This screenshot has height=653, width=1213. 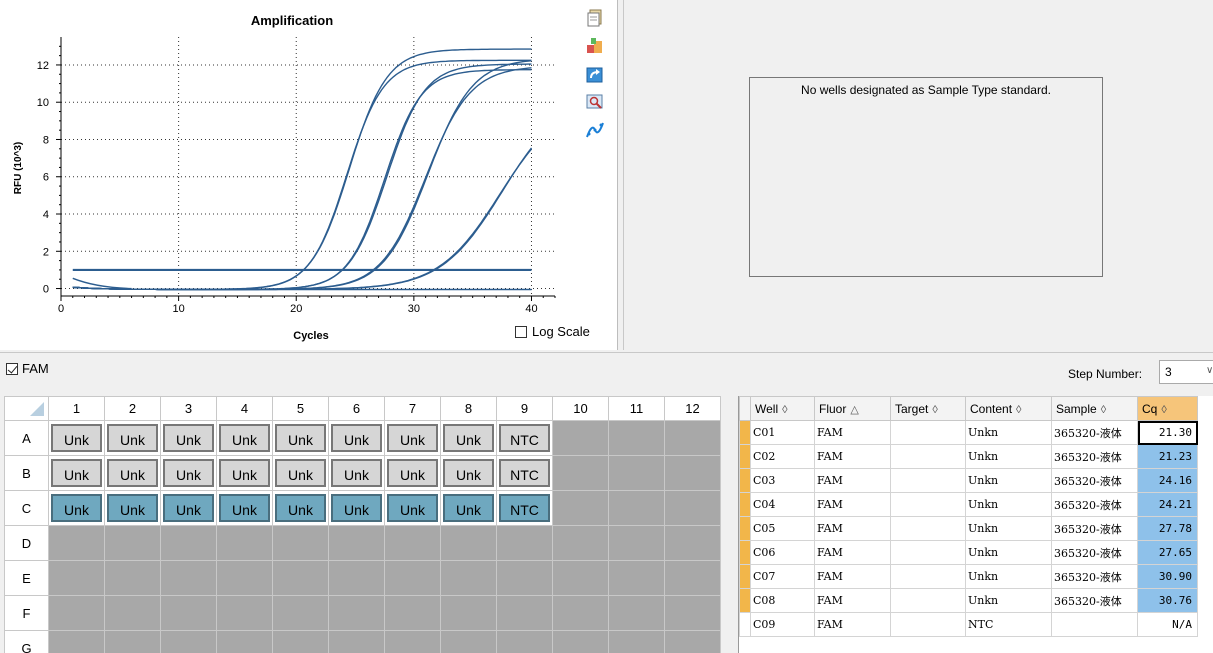 I want to click on plate-column-header: 9, so click(x=524, y=408).